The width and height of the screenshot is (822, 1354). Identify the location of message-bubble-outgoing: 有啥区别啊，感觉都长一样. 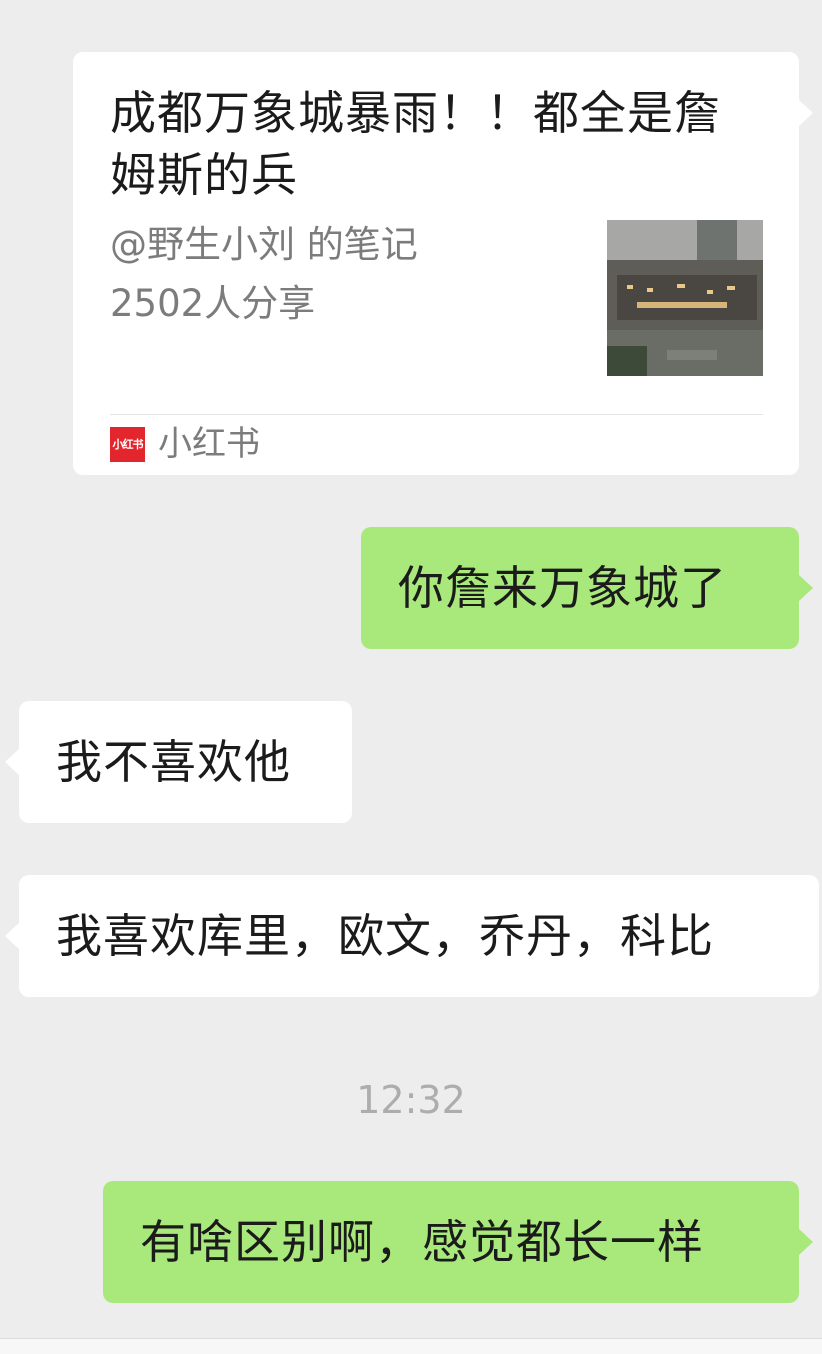
(451, 1242).